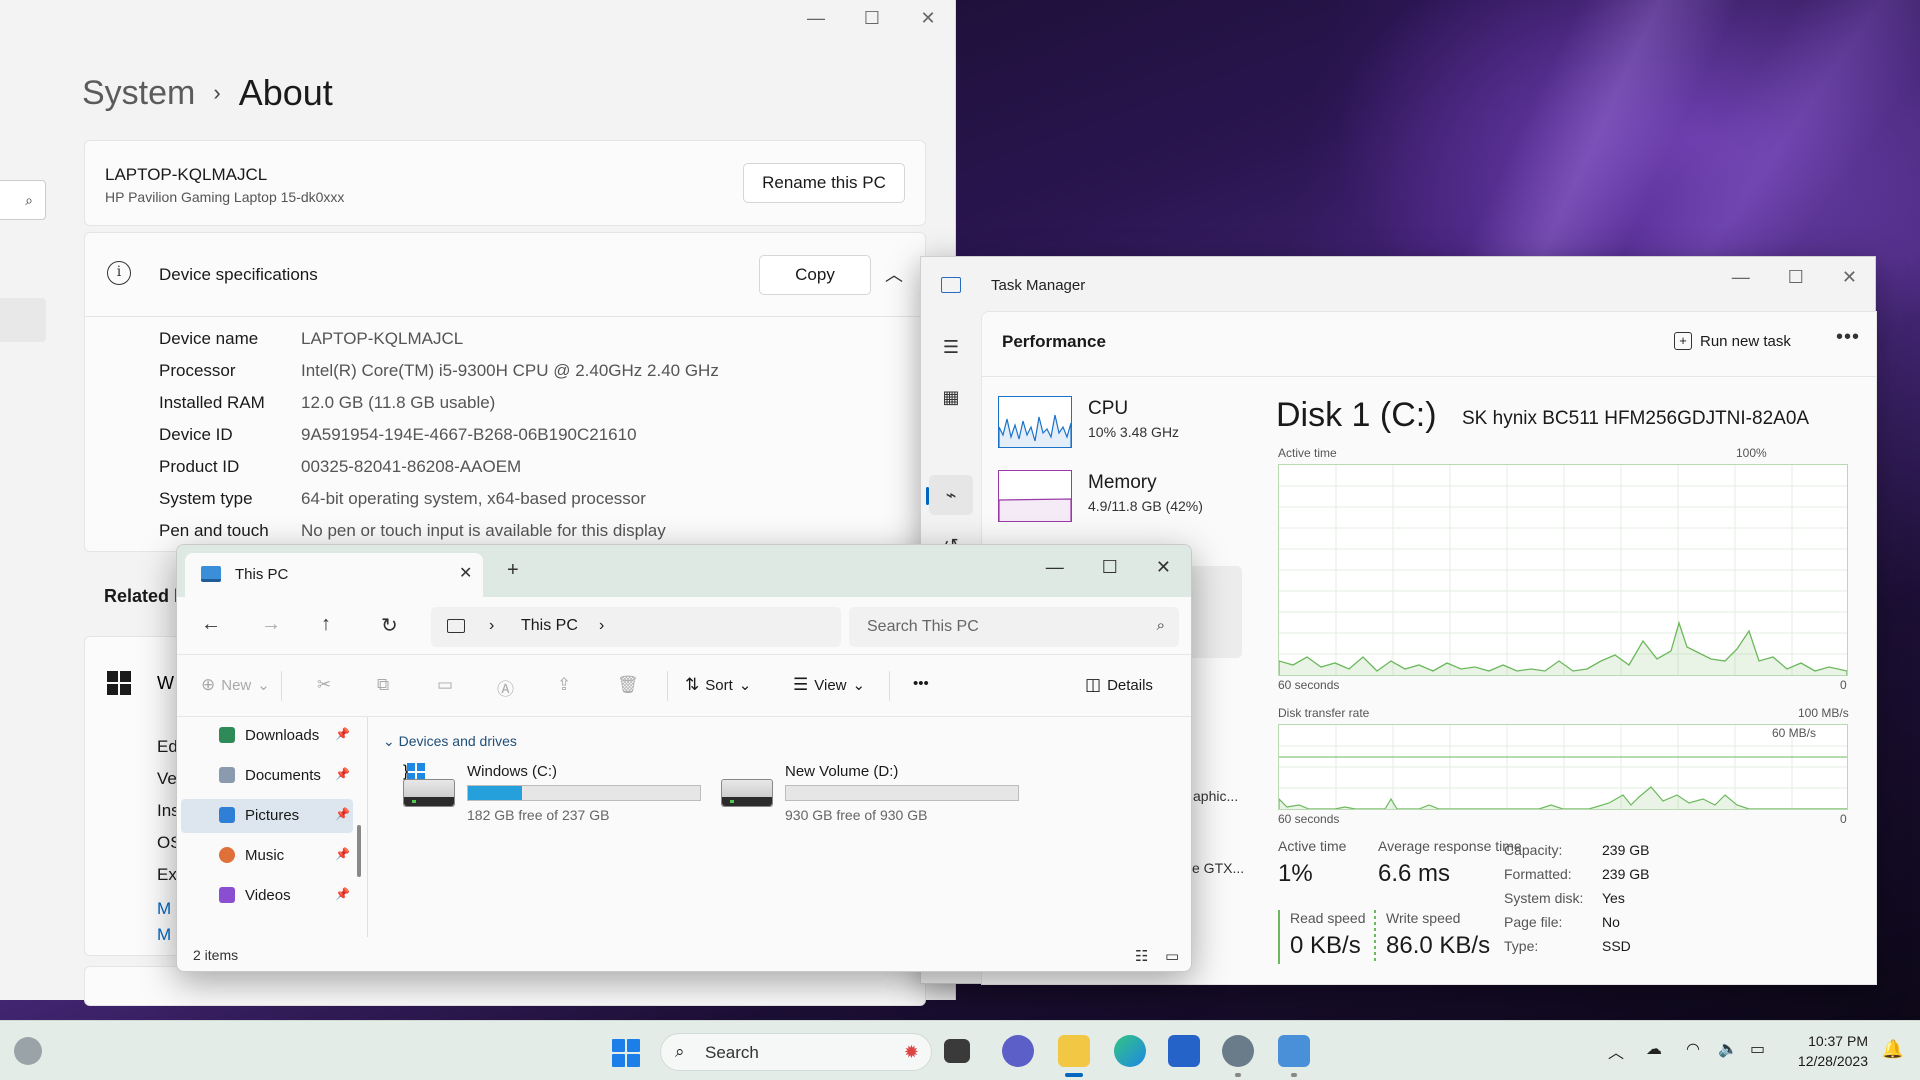 Image resolution: width=1920 pixels, height=1080 pixels. Describe the element at coordinates (1014, 627) in the screenshot. I see `search-input: Search This PC ⌕` at that location.